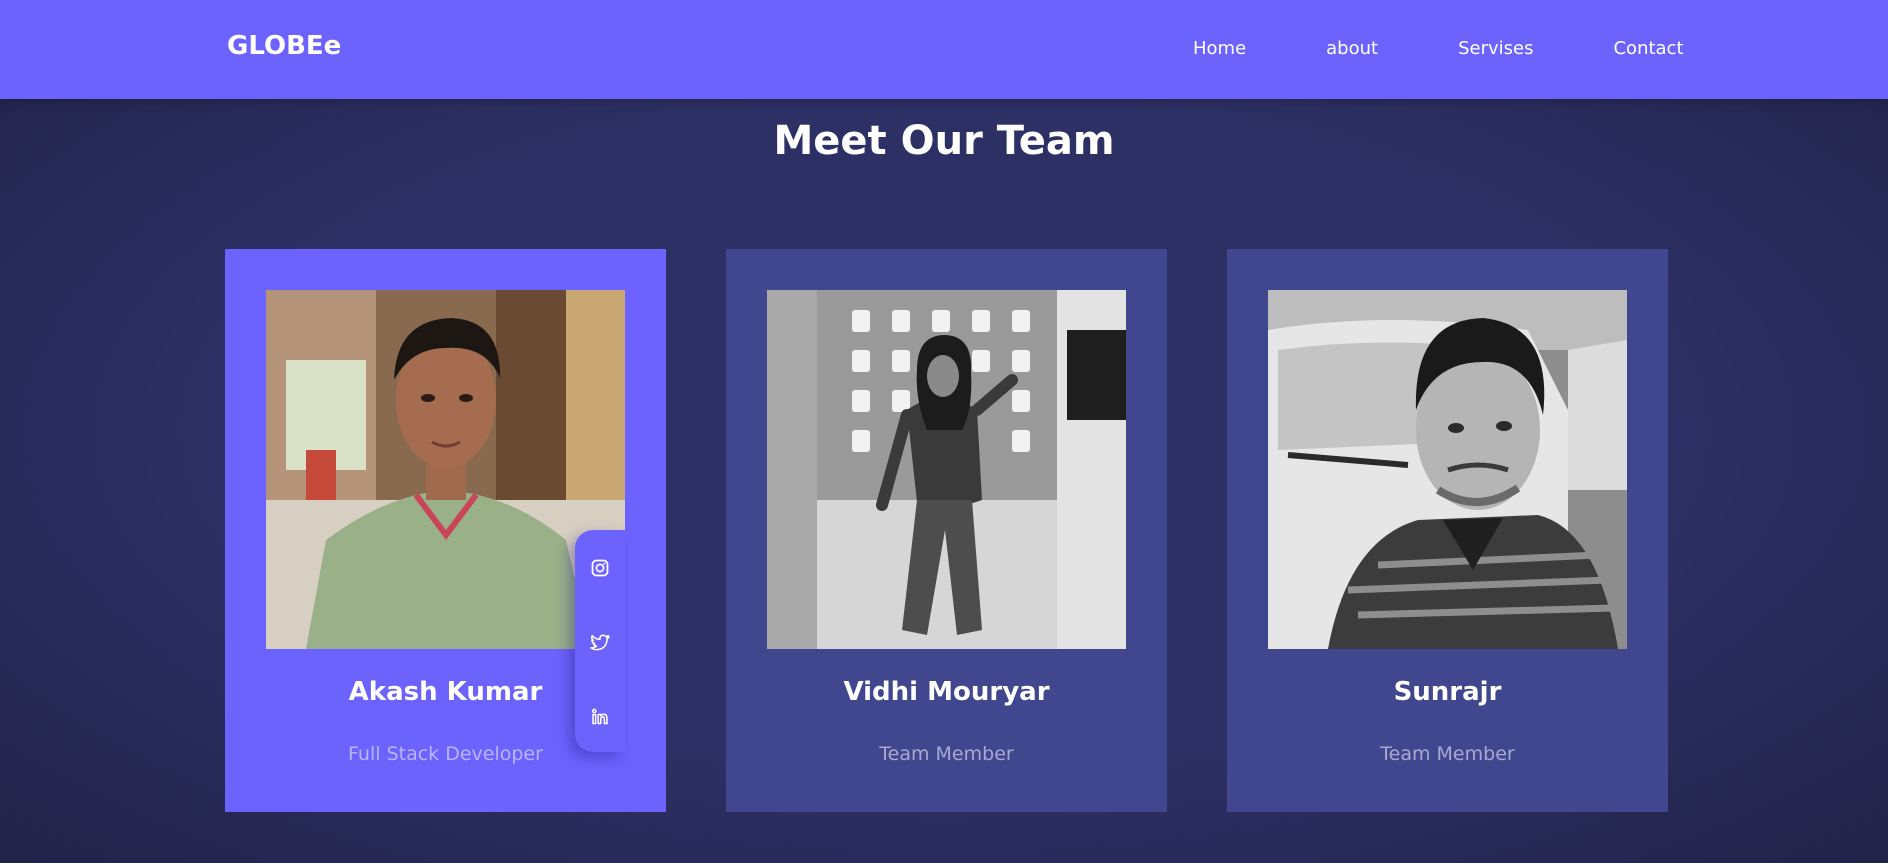  I want to click on nav-link-services: Servises, so click(1495, 48).